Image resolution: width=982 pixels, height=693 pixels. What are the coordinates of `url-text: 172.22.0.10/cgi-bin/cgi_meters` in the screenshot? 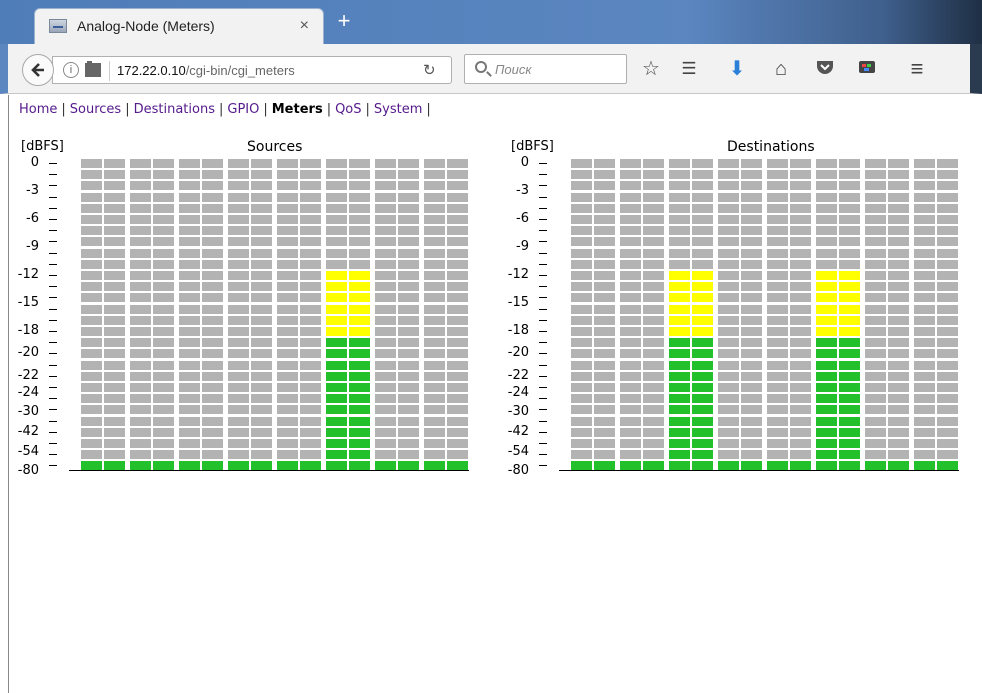 It's located at (206, 70).